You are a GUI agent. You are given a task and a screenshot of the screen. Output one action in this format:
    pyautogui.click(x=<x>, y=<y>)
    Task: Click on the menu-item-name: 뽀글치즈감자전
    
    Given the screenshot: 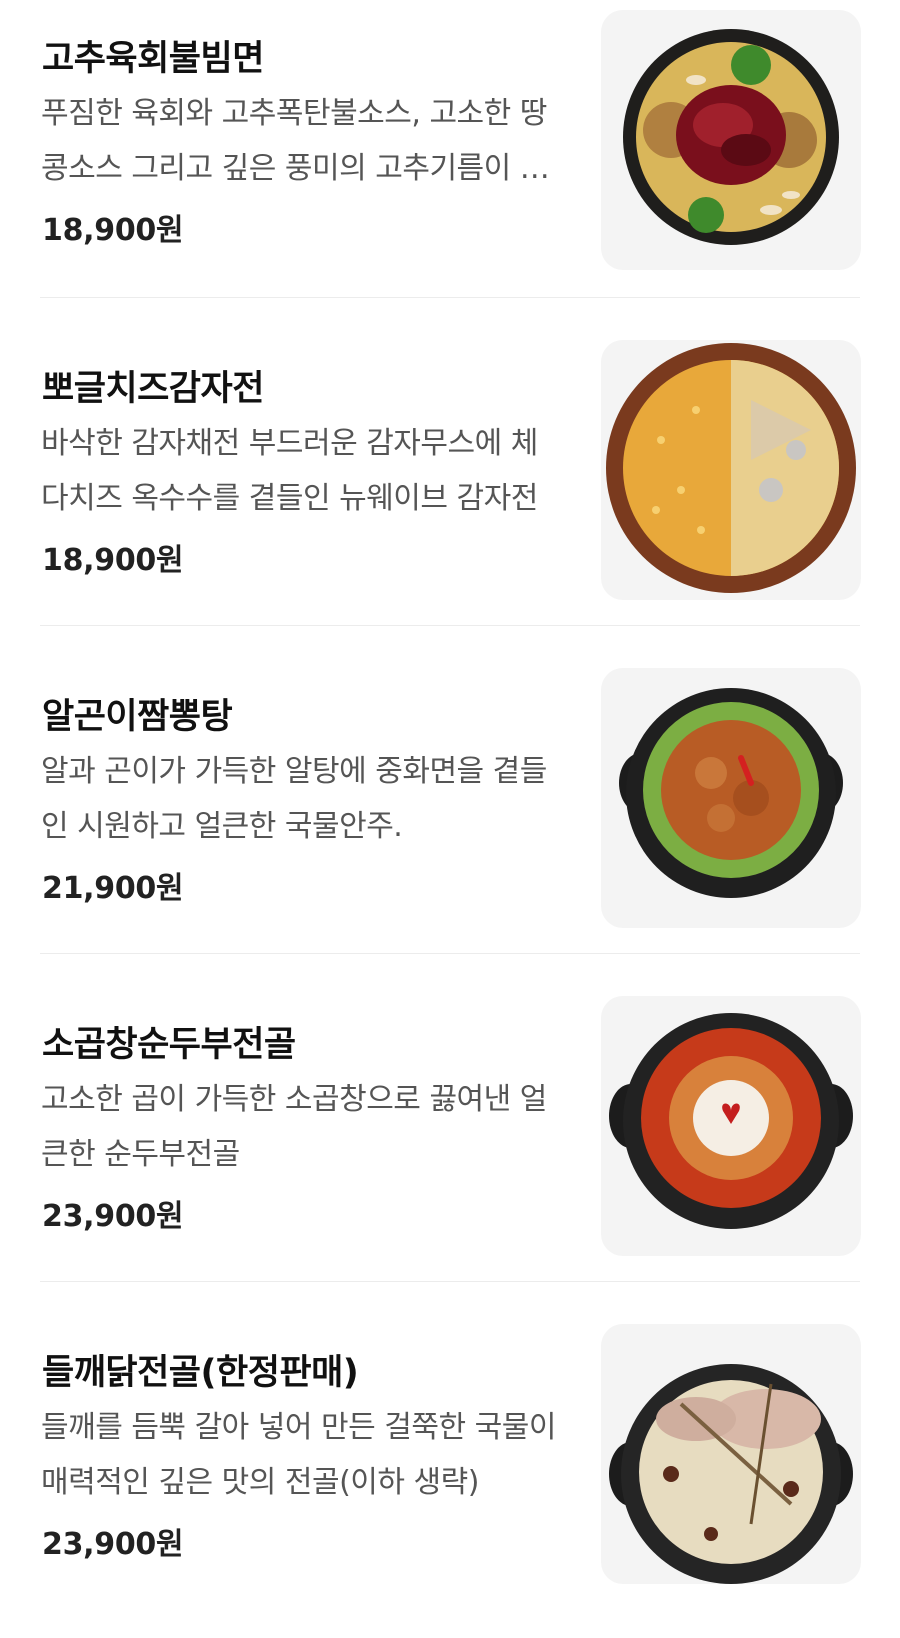 What is the action you would take?
    pyautogui.click(x=153, y=389)
    